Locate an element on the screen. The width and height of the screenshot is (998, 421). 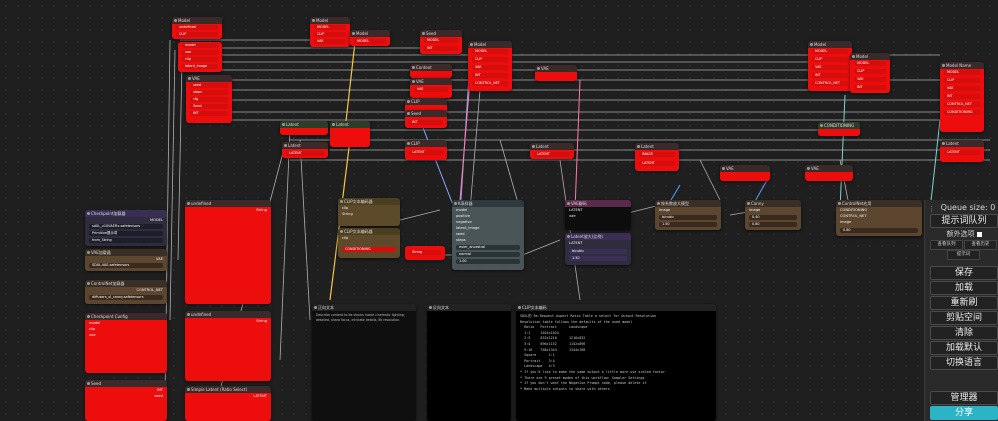
widget-value: clip is located at coordinates (200, 59).